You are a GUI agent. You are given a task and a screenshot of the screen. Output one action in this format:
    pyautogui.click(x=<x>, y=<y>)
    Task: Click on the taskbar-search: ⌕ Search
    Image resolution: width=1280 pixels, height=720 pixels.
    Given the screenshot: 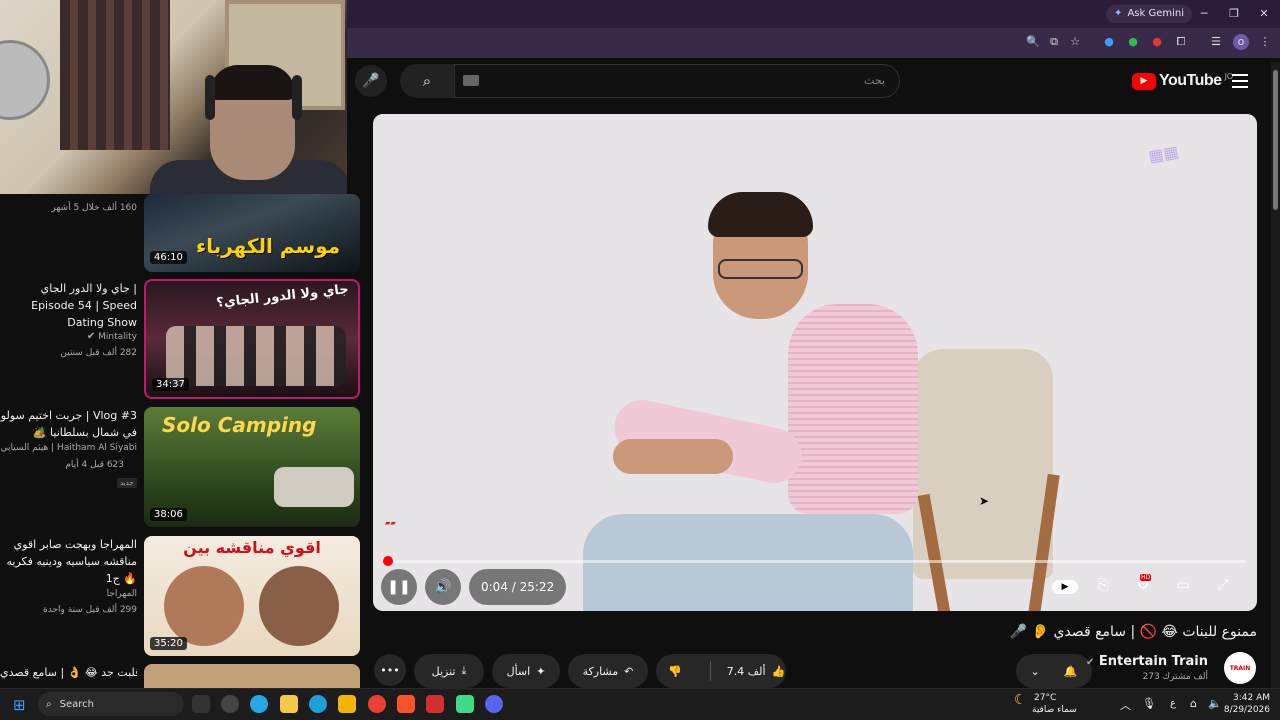 What is the action you would take?
    pyautogui.click(x=111, y=704)
    